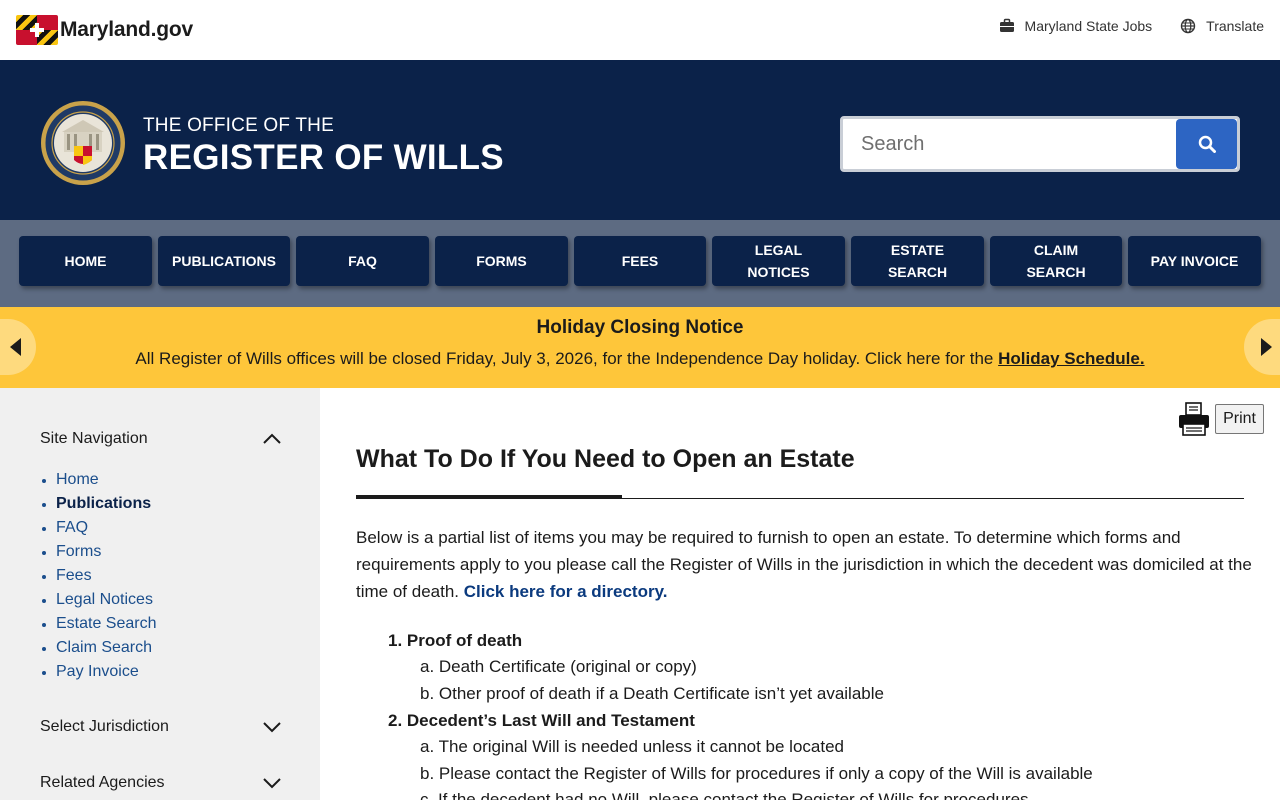 This screenshot has width=1280, height=800. Describe the element at coordinates (778, 261) in the screenshot. I see `nav-legal-notices: LEGAL NOTICES` at that location.